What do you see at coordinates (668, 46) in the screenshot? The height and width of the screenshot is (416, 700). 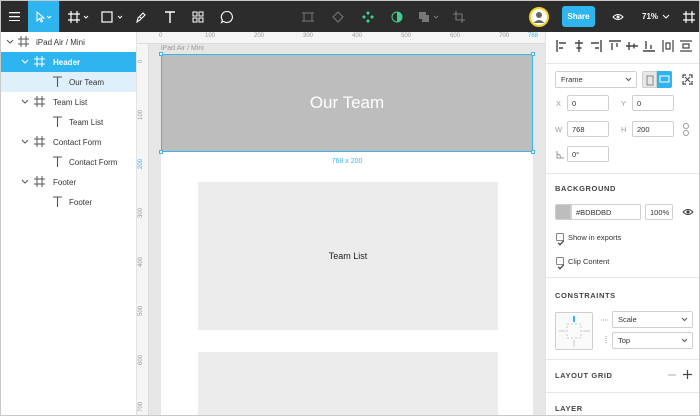 I see `distribute-horizontal-icon` at bounding box center [668, 46].